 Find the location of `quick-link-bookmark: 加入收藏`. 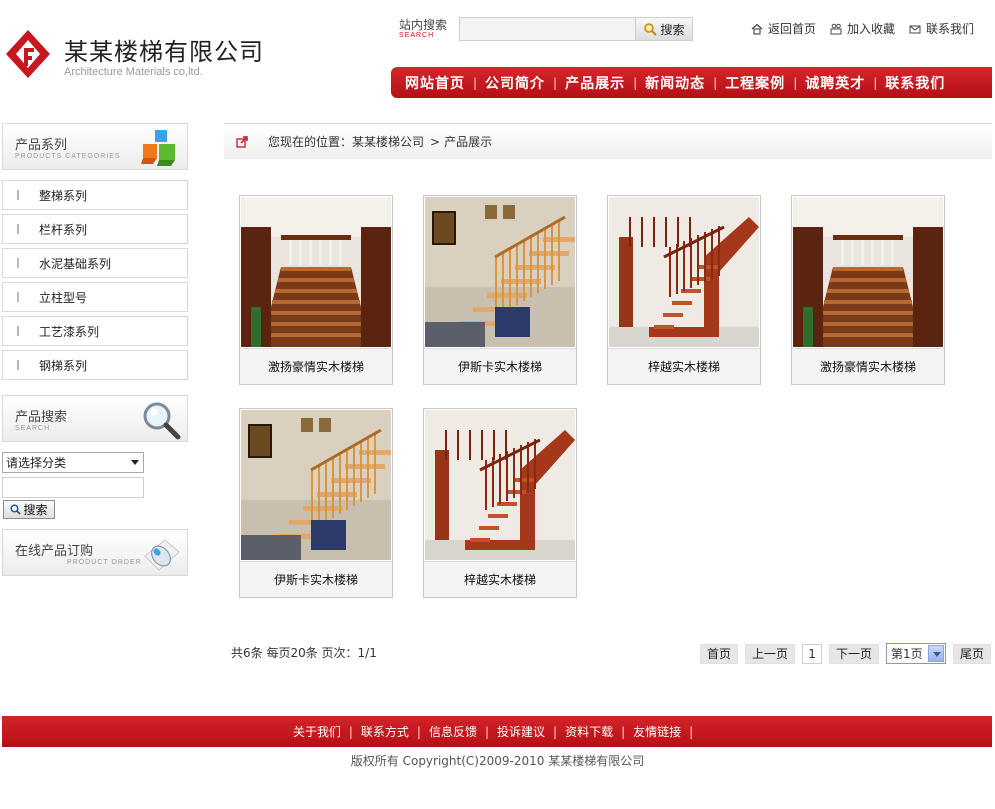

quick-link-bookmark: 加入收藏 is located at coordinates (862, 28).